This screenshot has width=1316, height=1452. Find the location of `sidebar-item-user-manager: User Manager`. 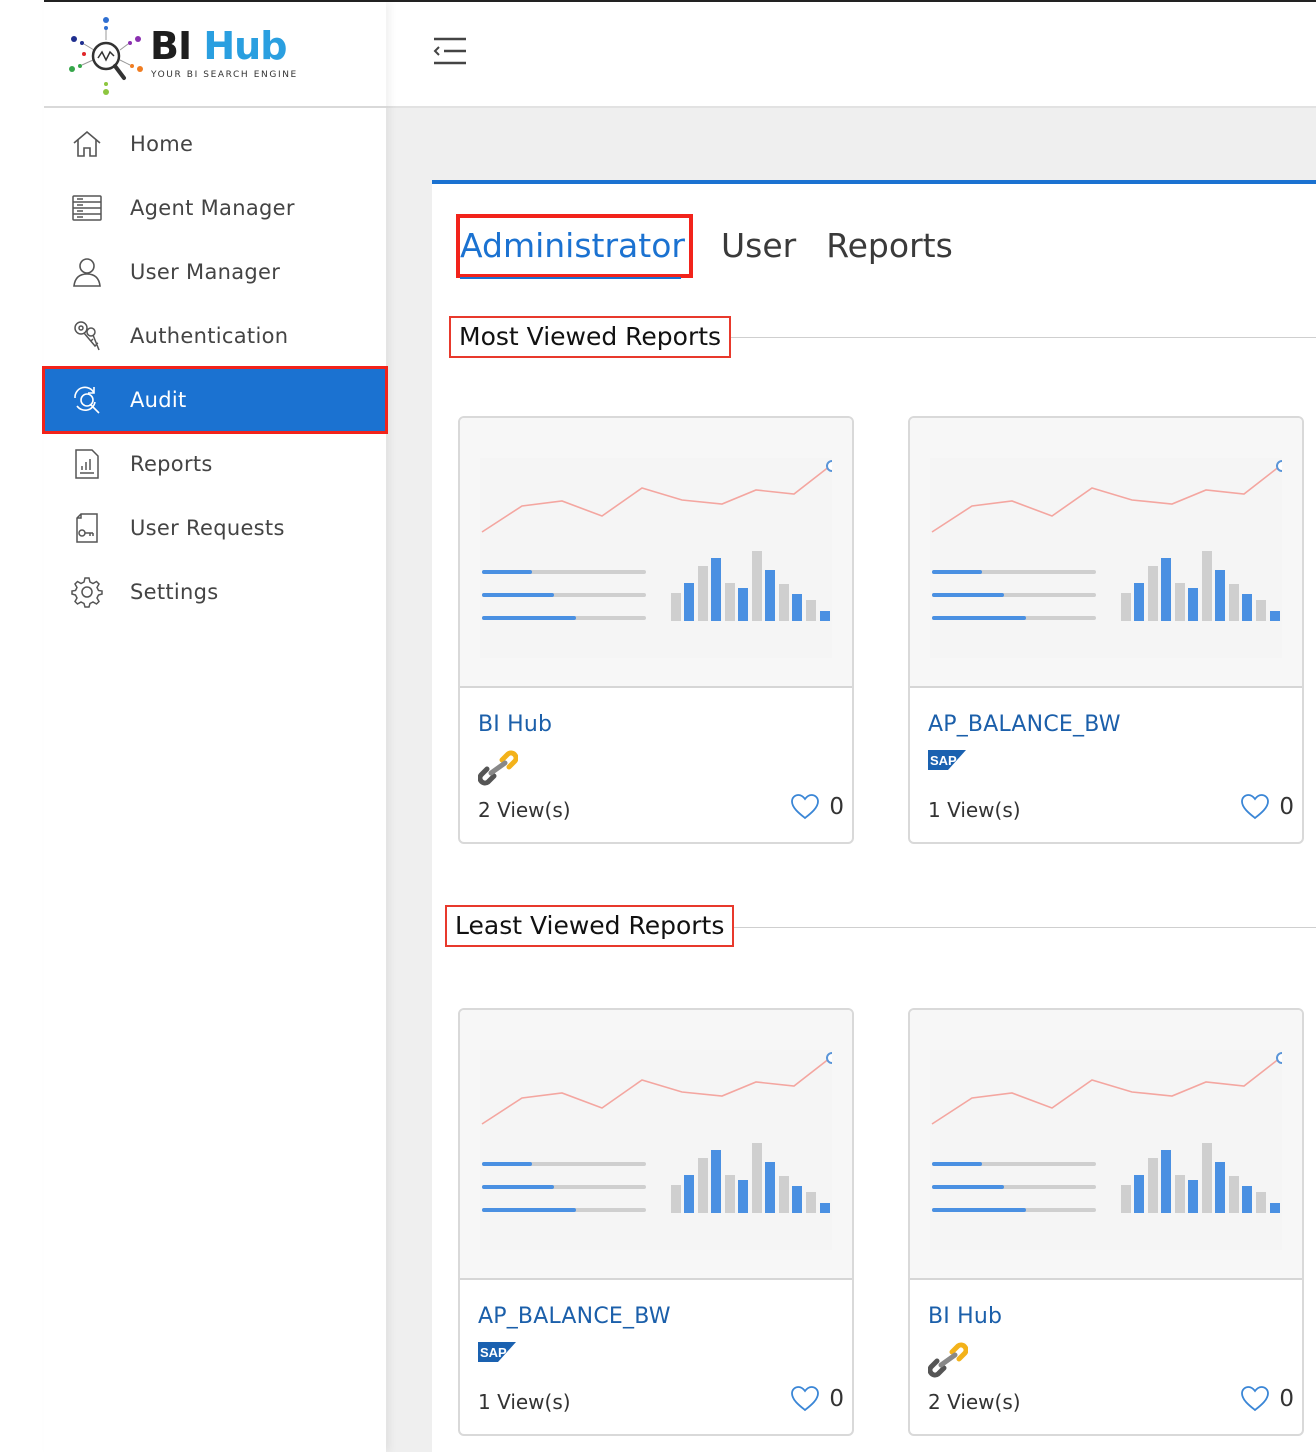

sidebar-item-user-manager: User Manager is located at coordinates (215, 272).